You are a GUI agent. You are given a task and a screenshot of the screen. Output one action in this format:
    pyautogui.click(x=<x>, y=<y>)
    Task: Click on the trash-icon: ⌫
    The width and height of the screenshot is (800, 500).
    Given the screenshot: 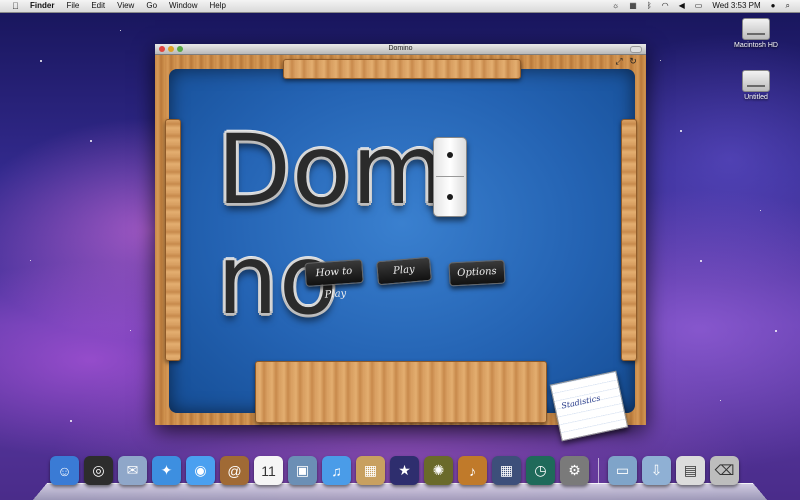 What is the action you would take?
    pyautogui.click(x=724, y=470)
    